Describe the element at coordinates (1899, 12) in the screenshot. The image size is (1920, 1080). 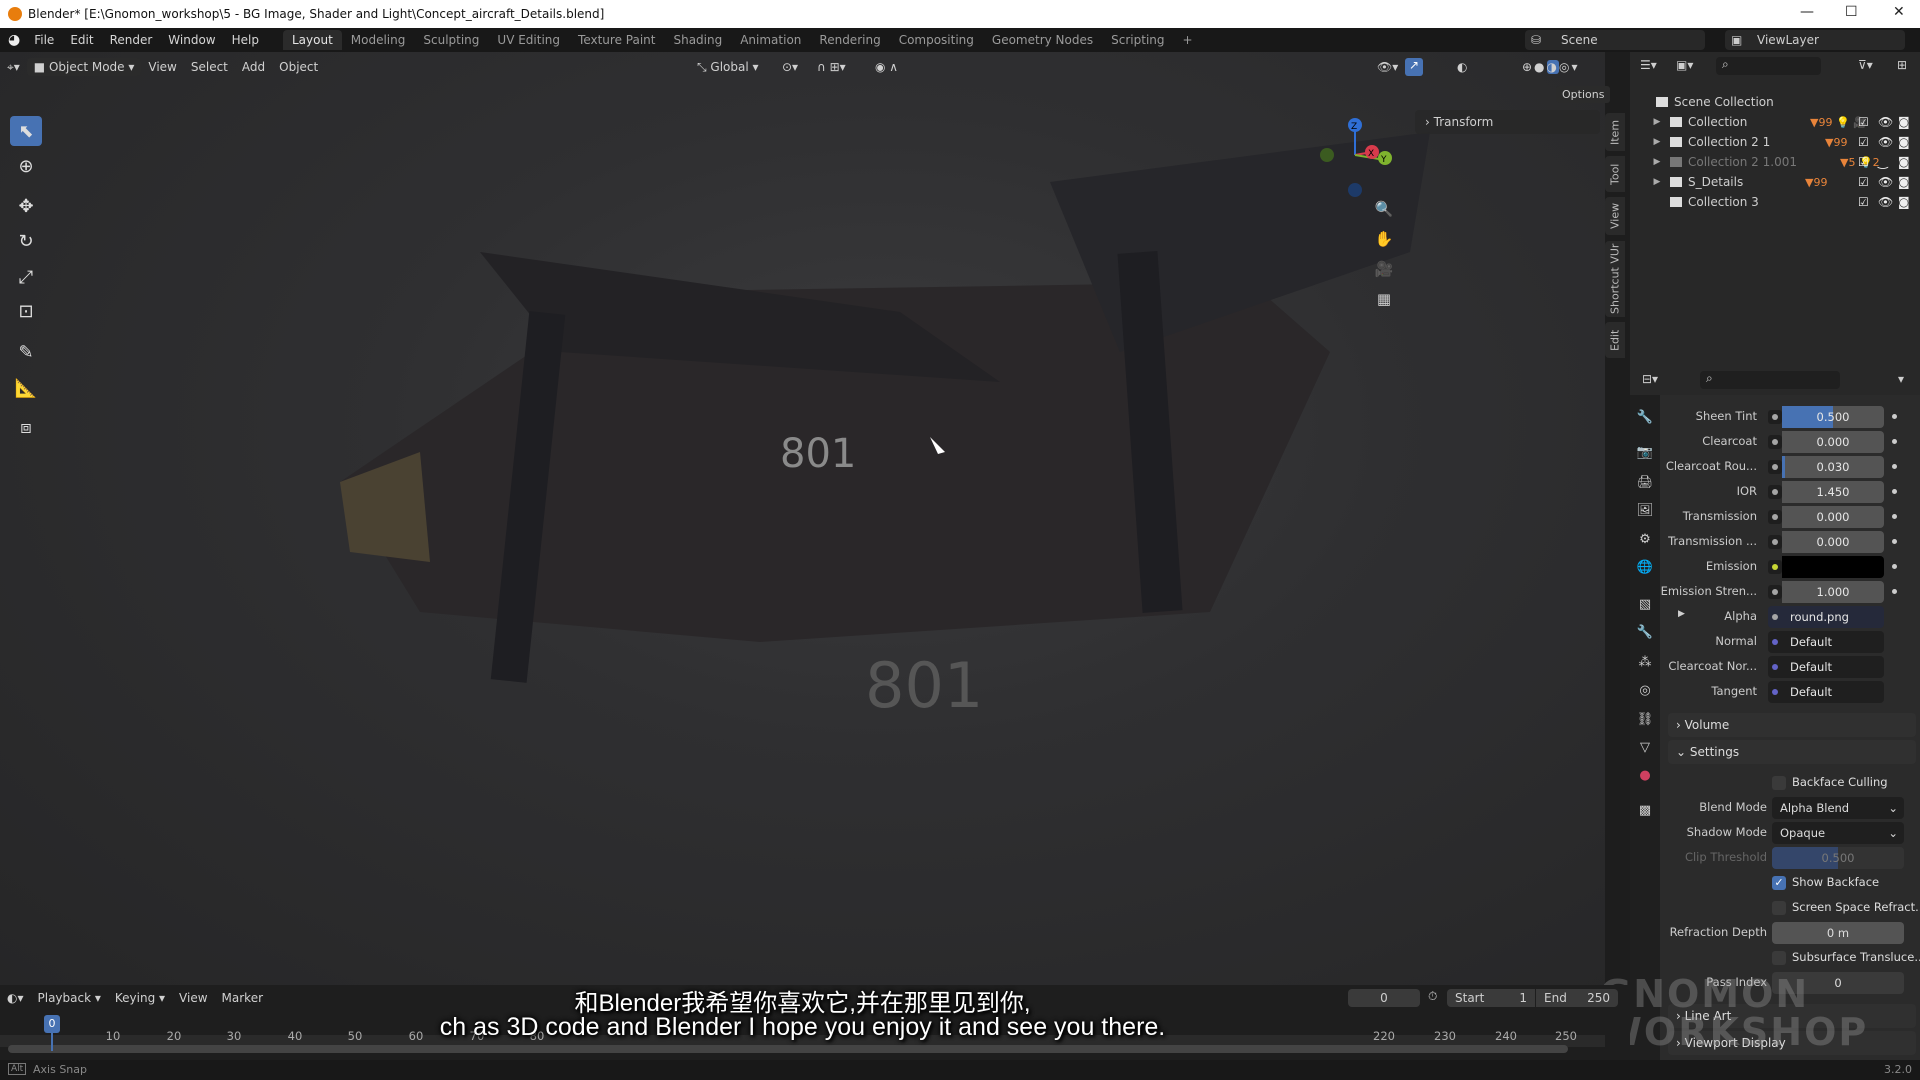
I see `close-button: ✕` at that location.